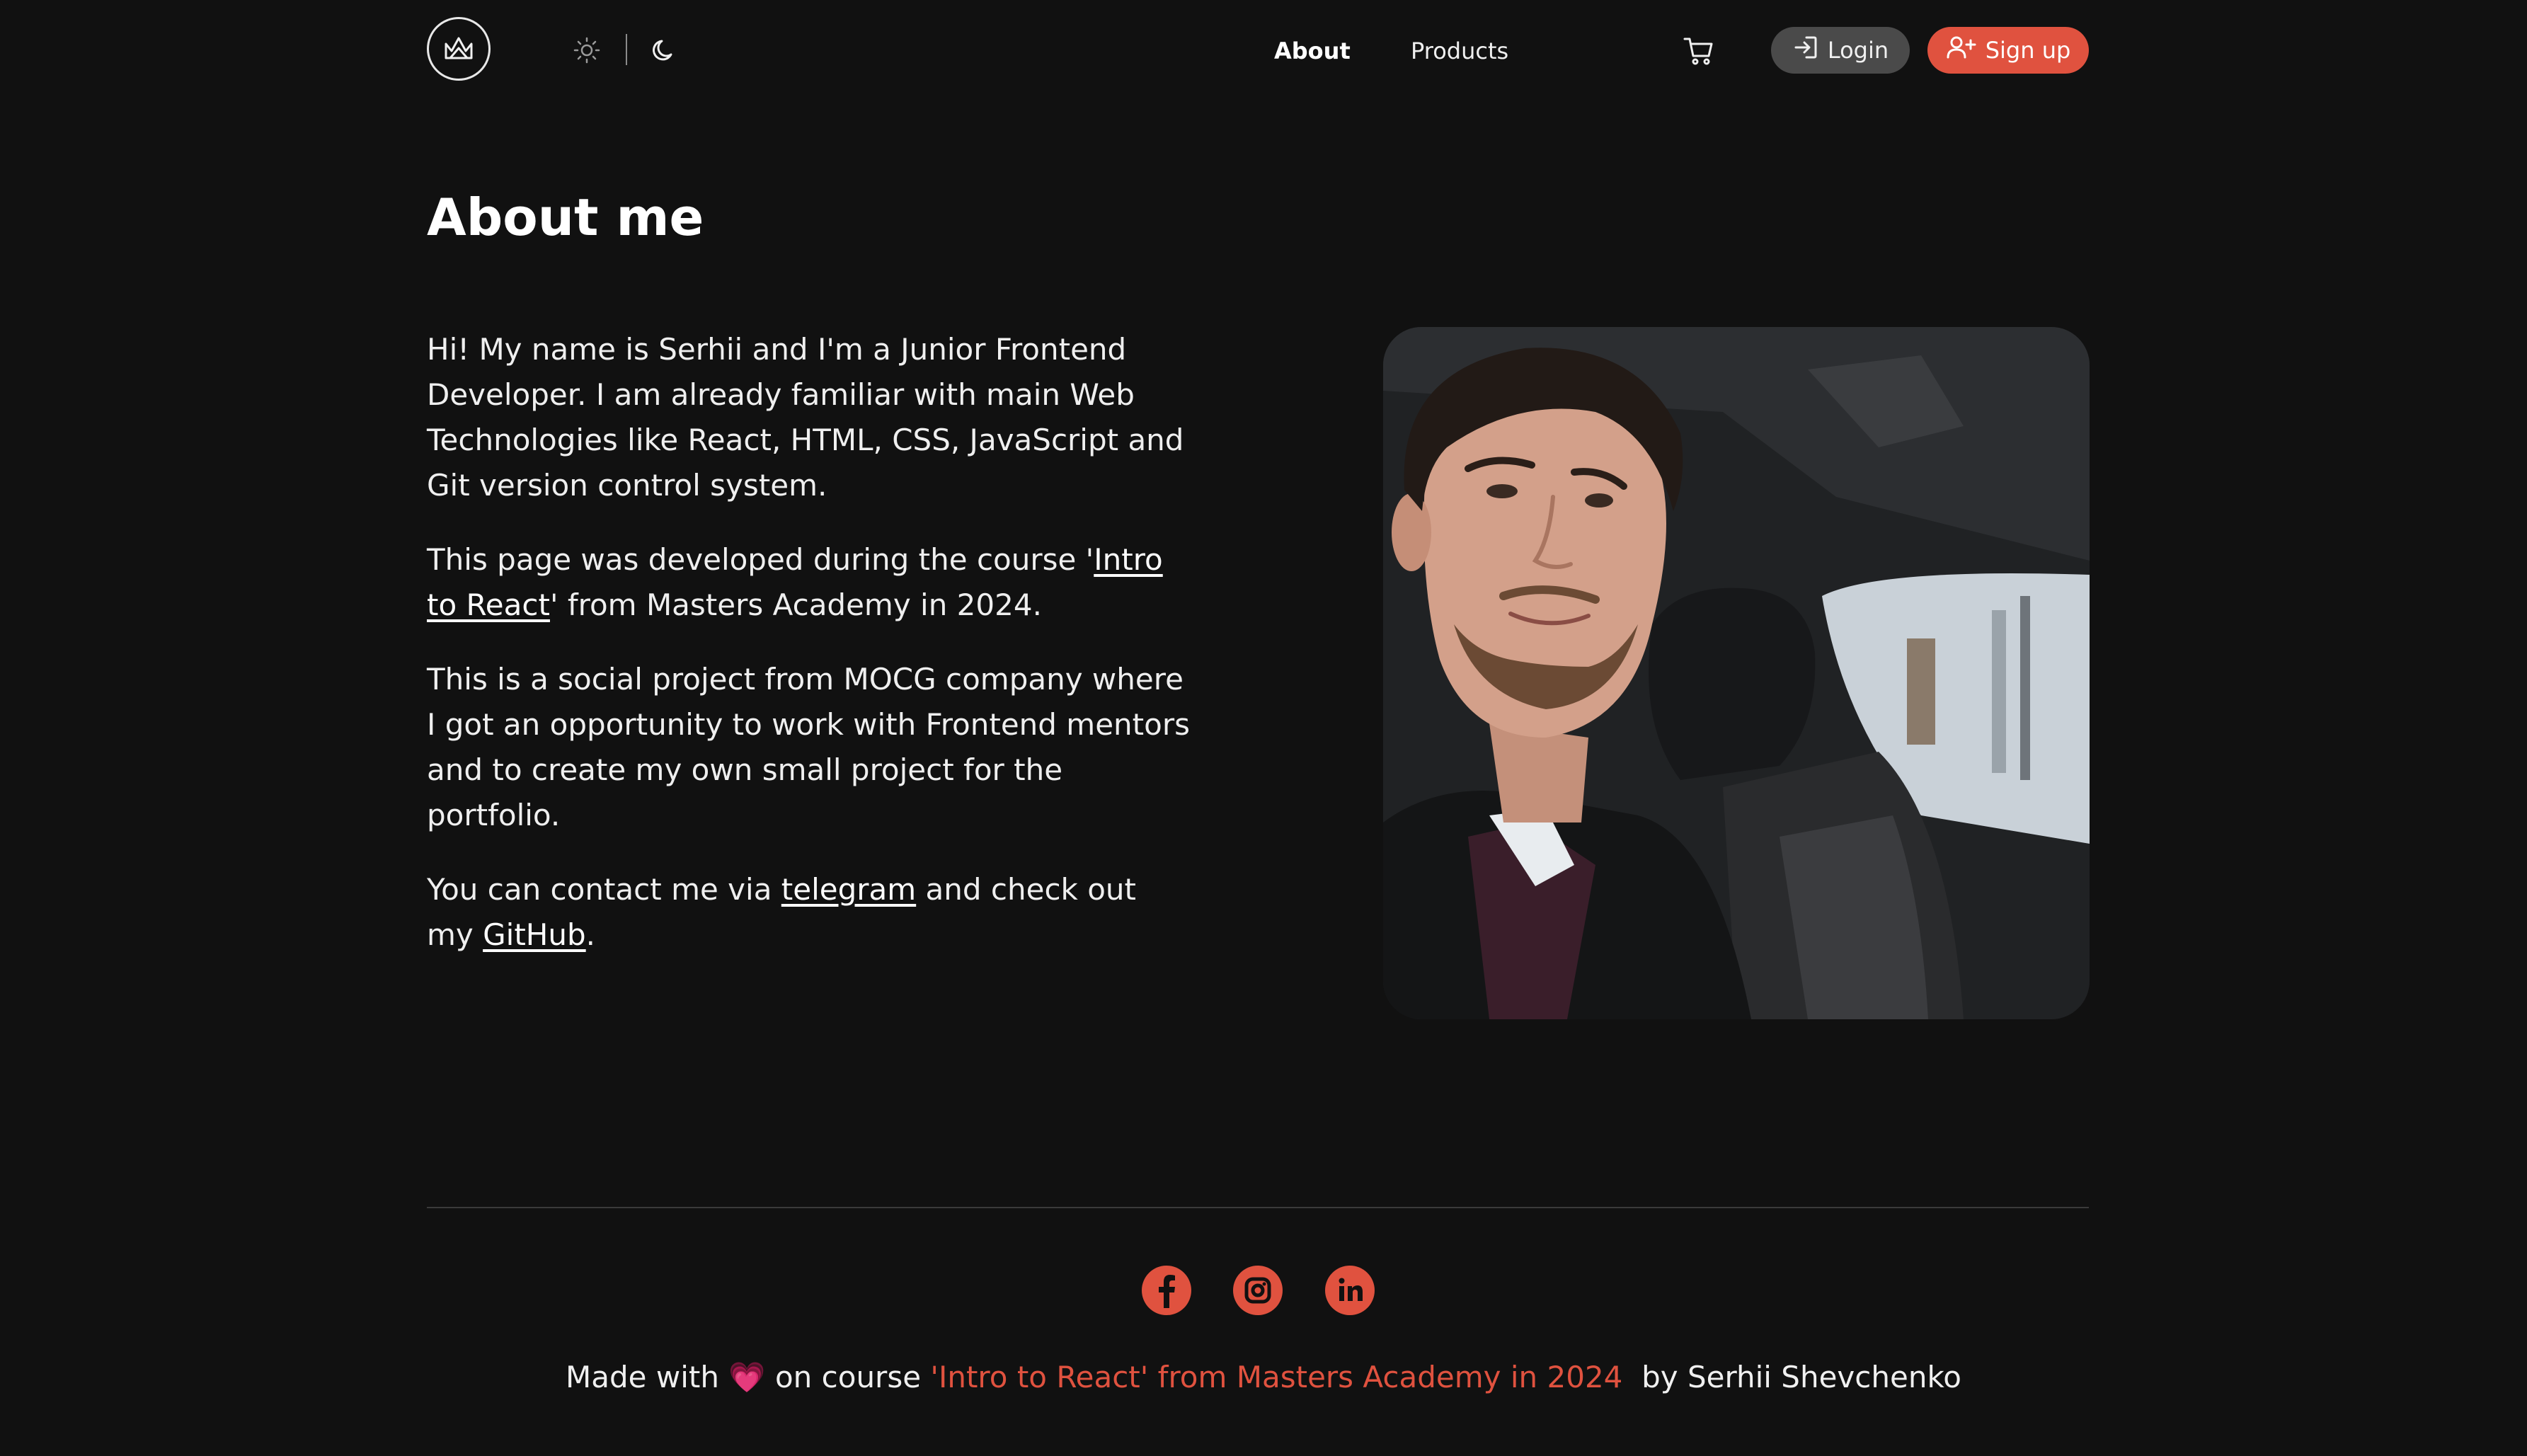 This screenshot has height=1456, width=2527. Describe the element at coordinates (848, 1377) in the screenshot. I see `footer-on-course: on course` at that location.